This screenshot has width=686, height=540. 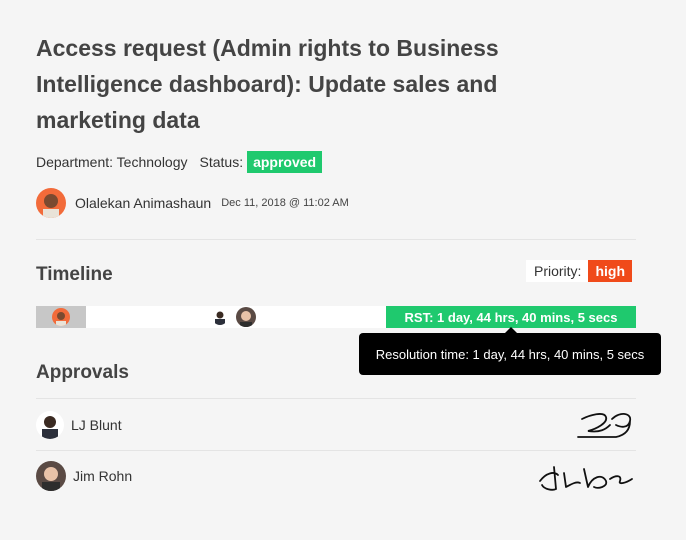 I want to click on timeline-jim-avatar, so click(x=246, y=317).